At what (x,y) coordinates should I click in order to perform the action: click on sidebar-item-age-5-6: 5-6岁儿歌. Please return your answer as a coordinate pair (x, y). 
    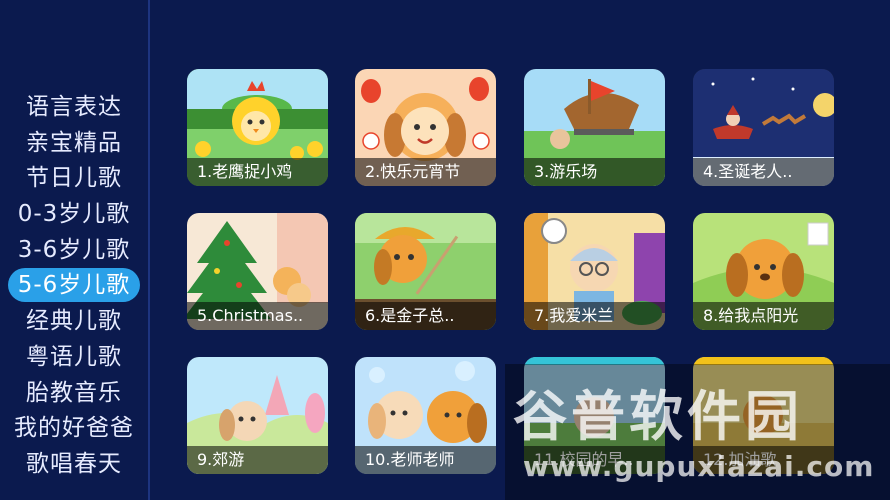
    Looking at the image, I should click on (74, 286).